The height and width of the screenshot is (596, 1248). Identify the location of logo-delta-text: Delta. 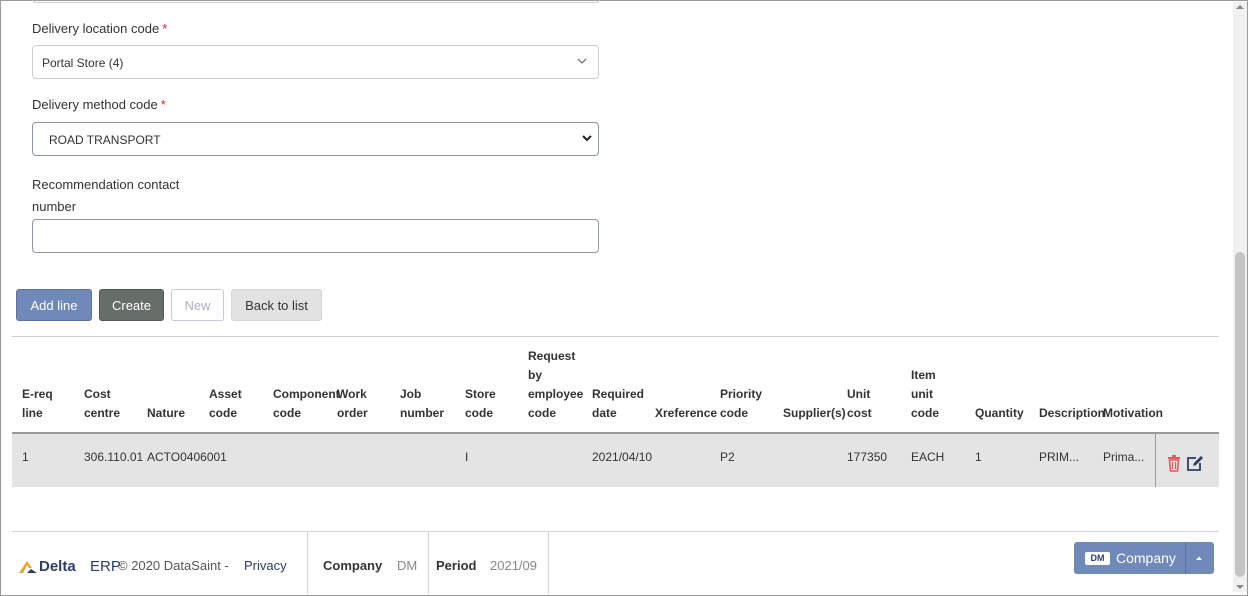
(57, 566).